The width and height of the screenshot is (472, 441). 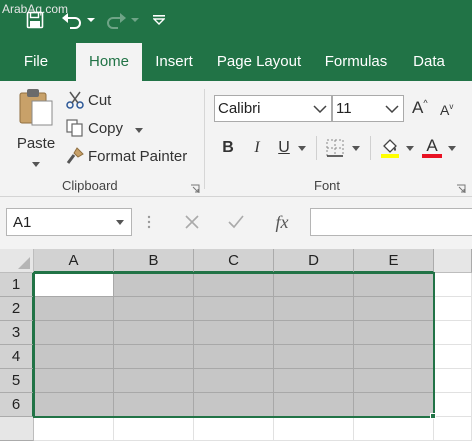 What do you see at coordinates (88, 100) in the screenshot?
I see `cut-button: Cut` at bounding box center [88, 100].